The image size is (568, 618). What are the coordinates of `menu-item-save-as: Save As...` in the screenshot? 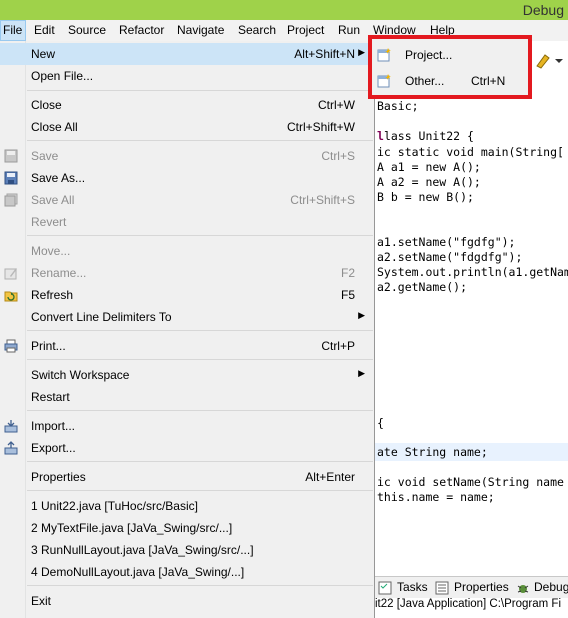 It's located at (187, 178).